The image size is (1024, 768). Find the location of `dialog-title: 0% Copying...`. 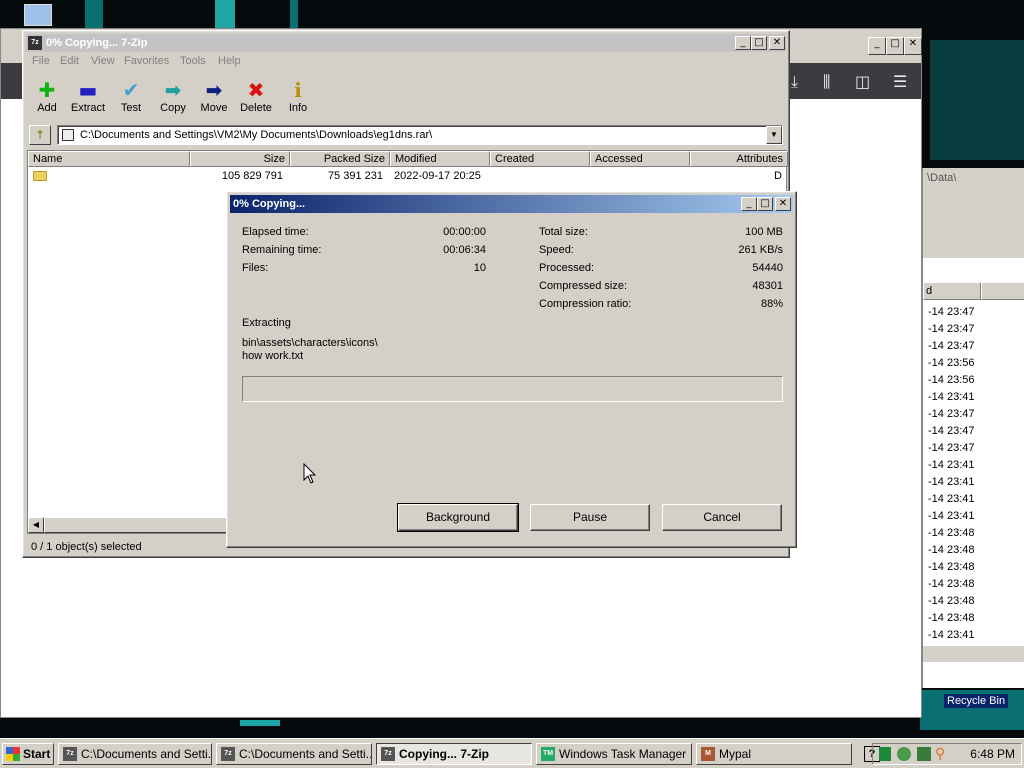

dialog-title: 0% Copying... is located at coordinates (269, 204).